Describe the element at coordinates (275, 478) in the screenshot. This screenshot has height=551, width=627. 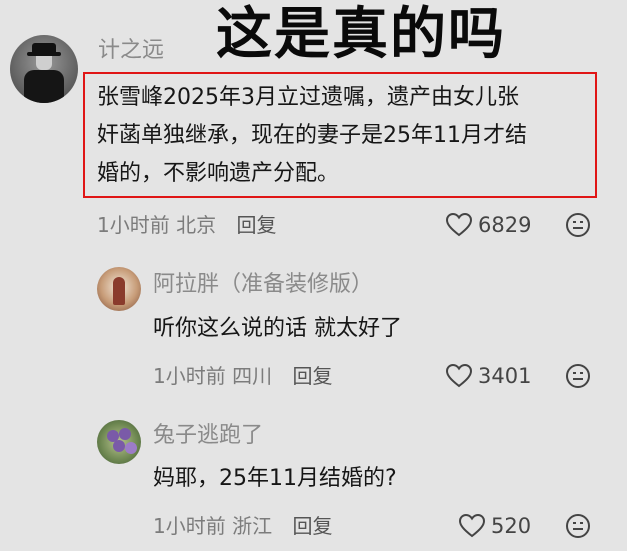
I see `reply-text: 妈耶，25年11月结婚的?` at that location.